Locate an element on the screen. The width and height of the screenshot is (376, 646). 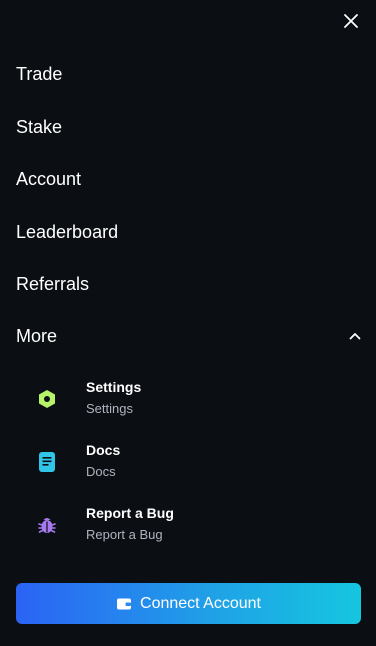
settings-icon is located at coordinates (47, 399).